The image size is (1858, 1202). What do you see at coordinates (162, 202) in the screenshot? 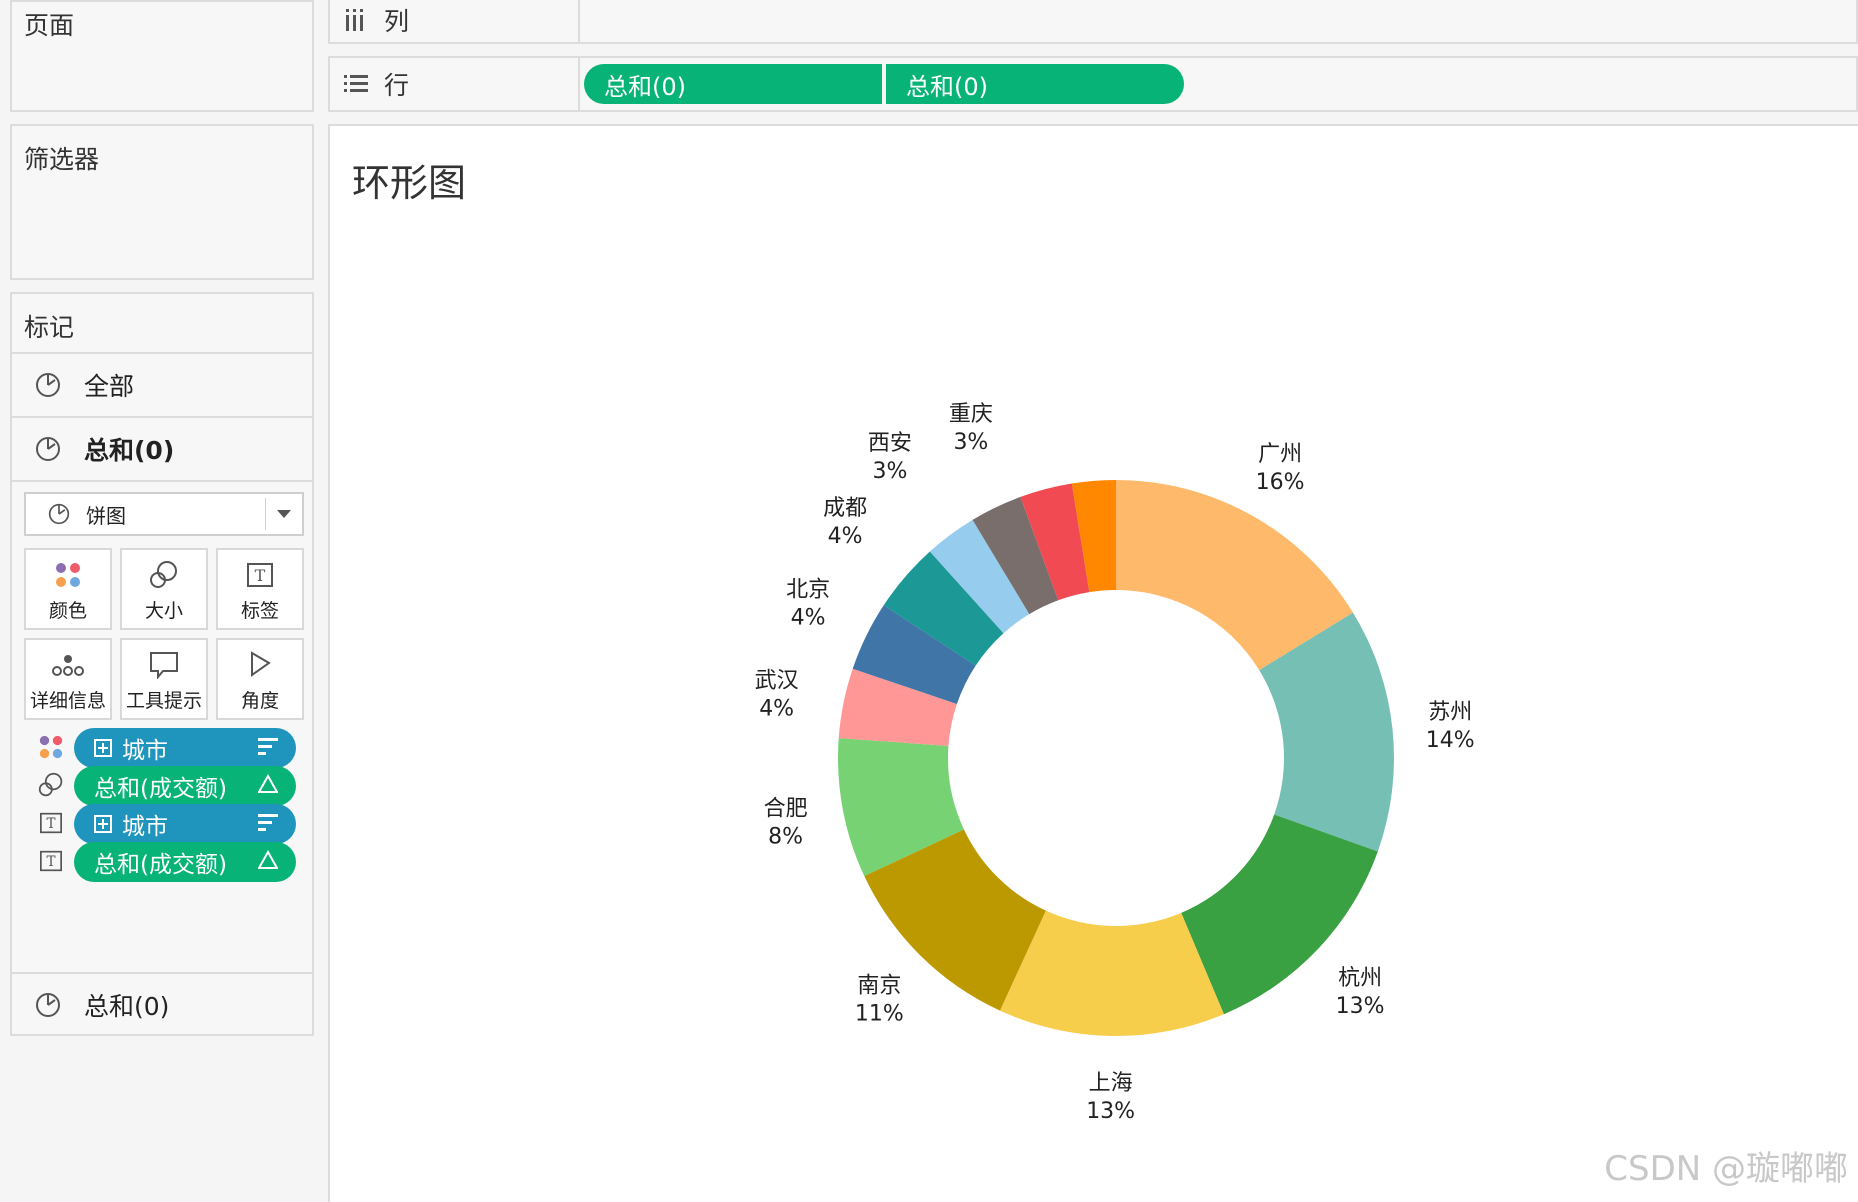
I see `filters-panel: 筛选器` at bounding box center [162, 202].